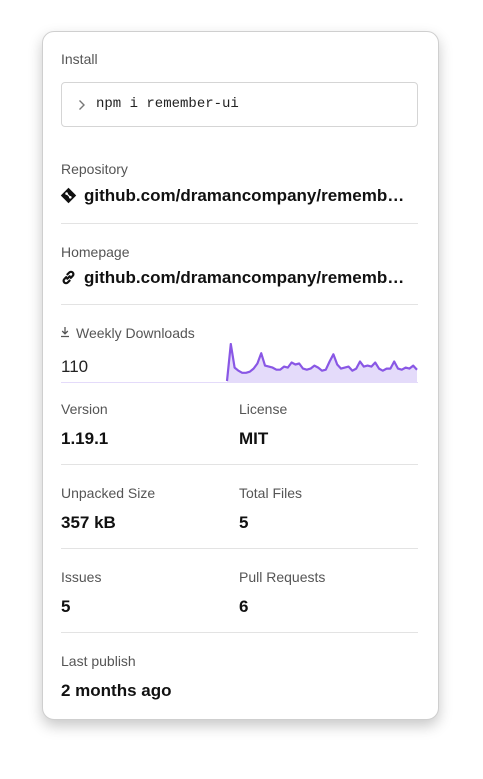 Image resolution: width=483 pixels, height=779 pixels. I want to click on license-label: License, so click(263, 409).